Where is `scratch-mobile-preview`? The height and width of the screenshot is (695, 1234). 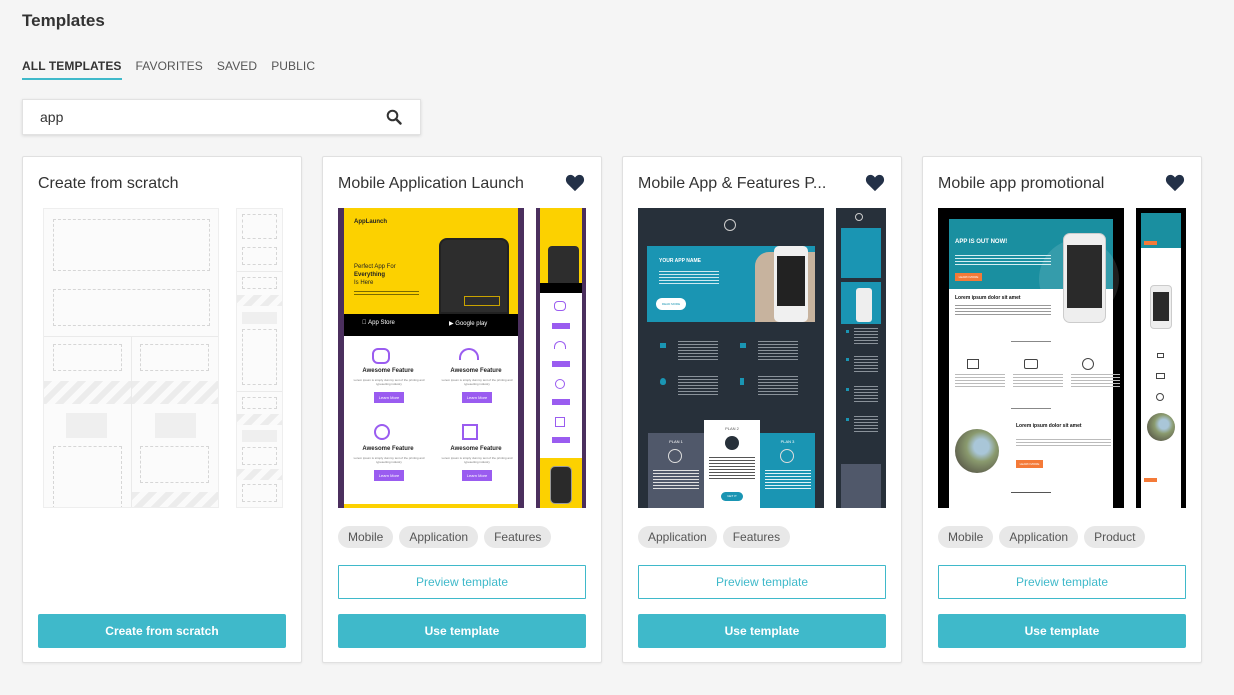
scratch-mobile-preview is located at coordinates (259, 358).